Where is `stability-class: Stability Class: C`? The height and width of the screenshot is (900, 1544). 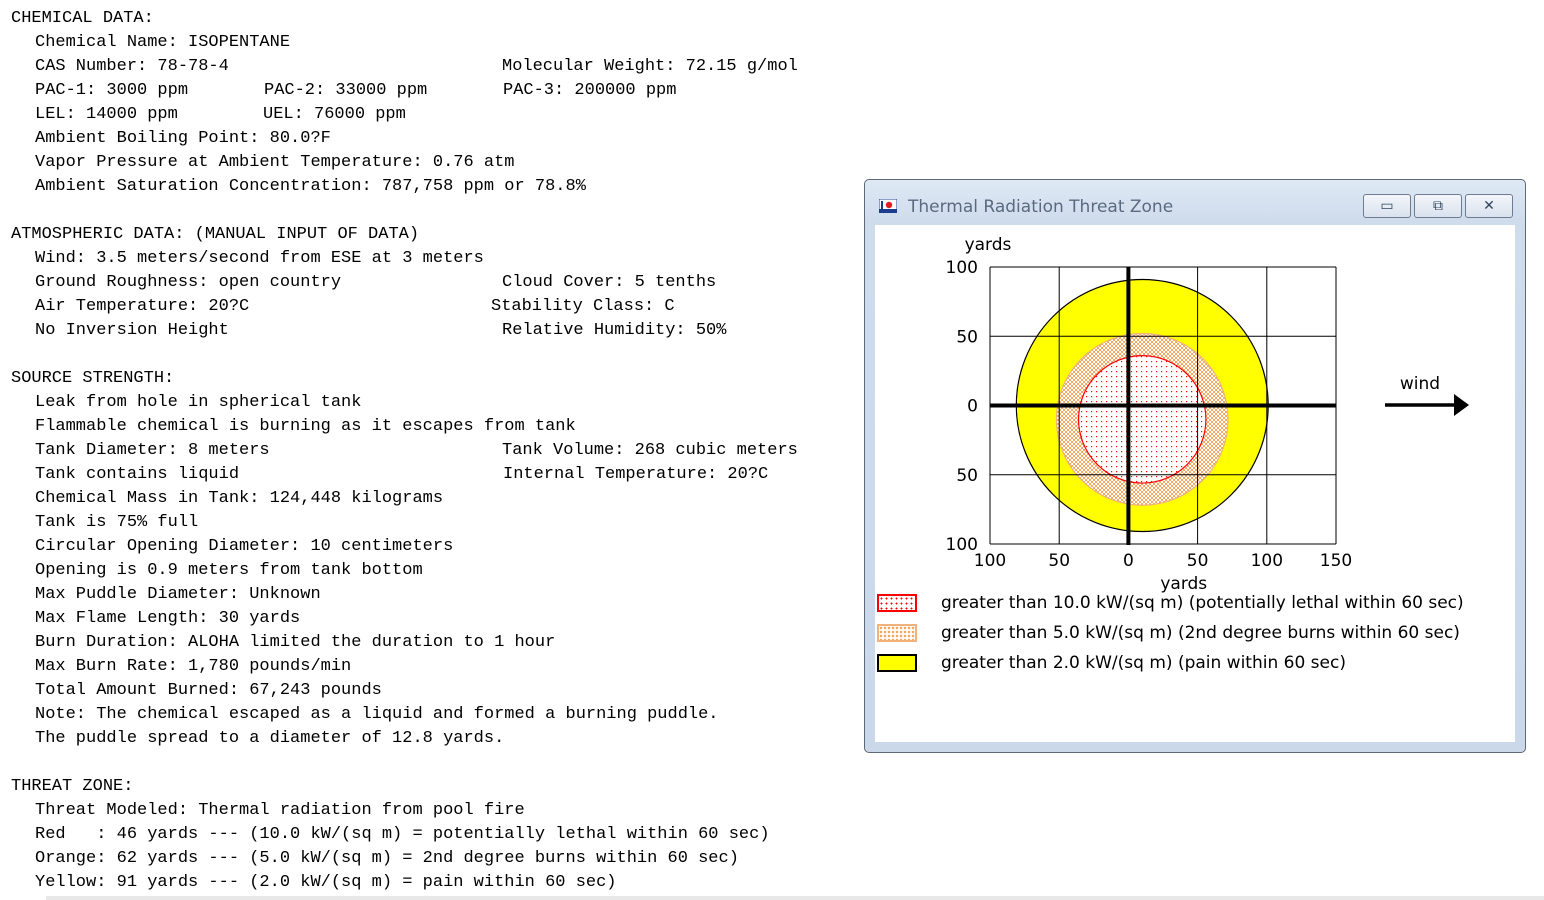
stability-class: Stability Class: C is located at coordinates (583, 306).